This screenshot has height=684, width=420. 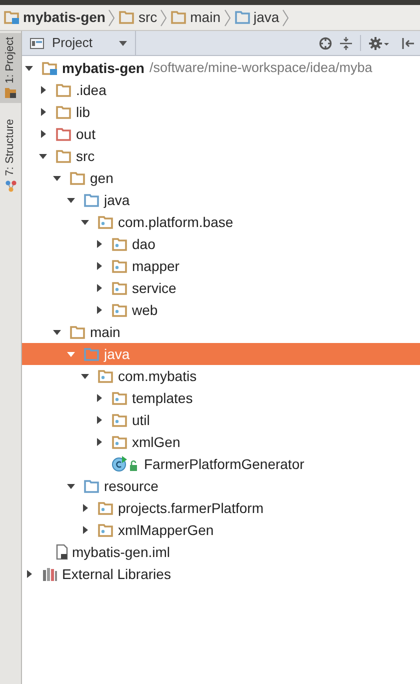 I want to click on tree-row: projects.farmerPlatform, so click(x=221, y=508).